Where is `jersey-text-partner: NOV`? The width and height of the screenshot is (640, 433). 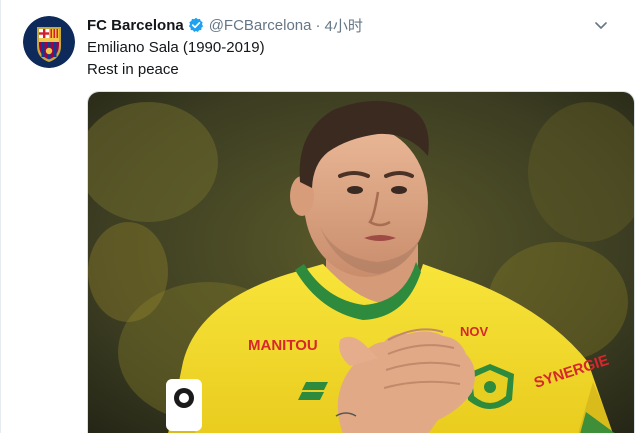 jersey-text-partner: NOV is located at coordinates (474, 331).